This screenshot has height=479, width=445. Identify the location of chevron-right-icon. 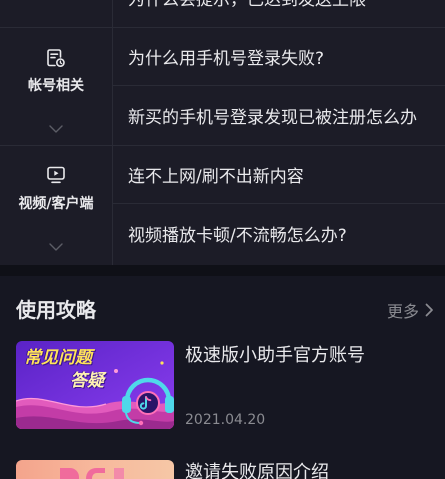
(429, 310).